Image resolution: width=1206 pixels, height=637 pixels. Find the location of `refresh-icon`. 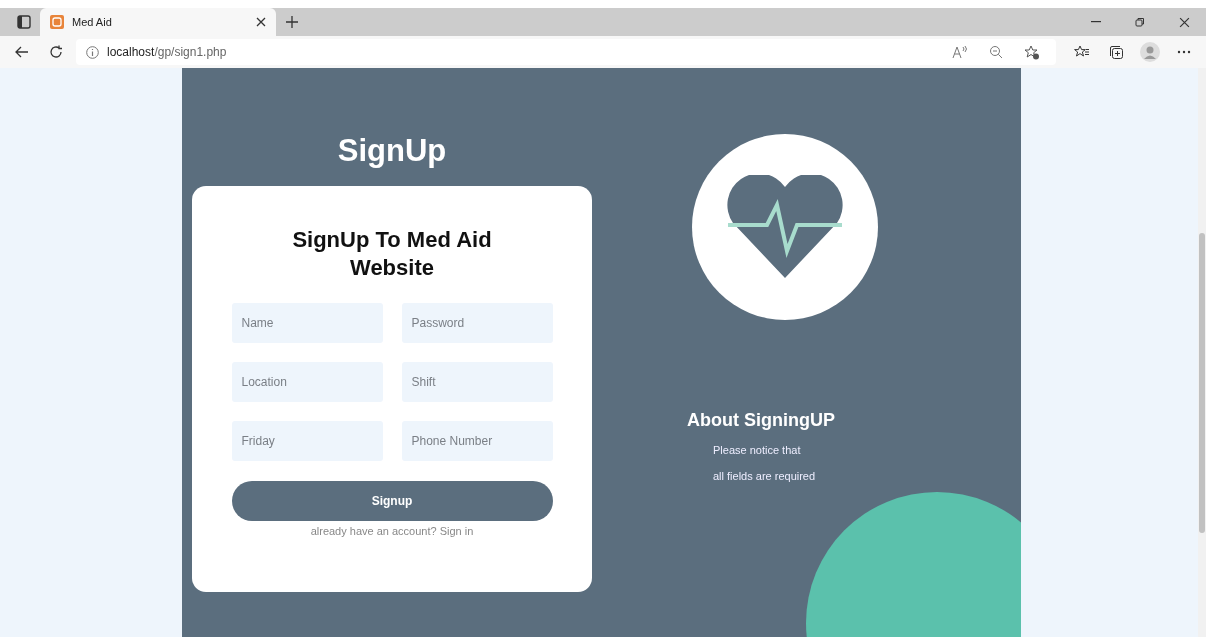

refresh-icon is located at coordinates (56, 52).